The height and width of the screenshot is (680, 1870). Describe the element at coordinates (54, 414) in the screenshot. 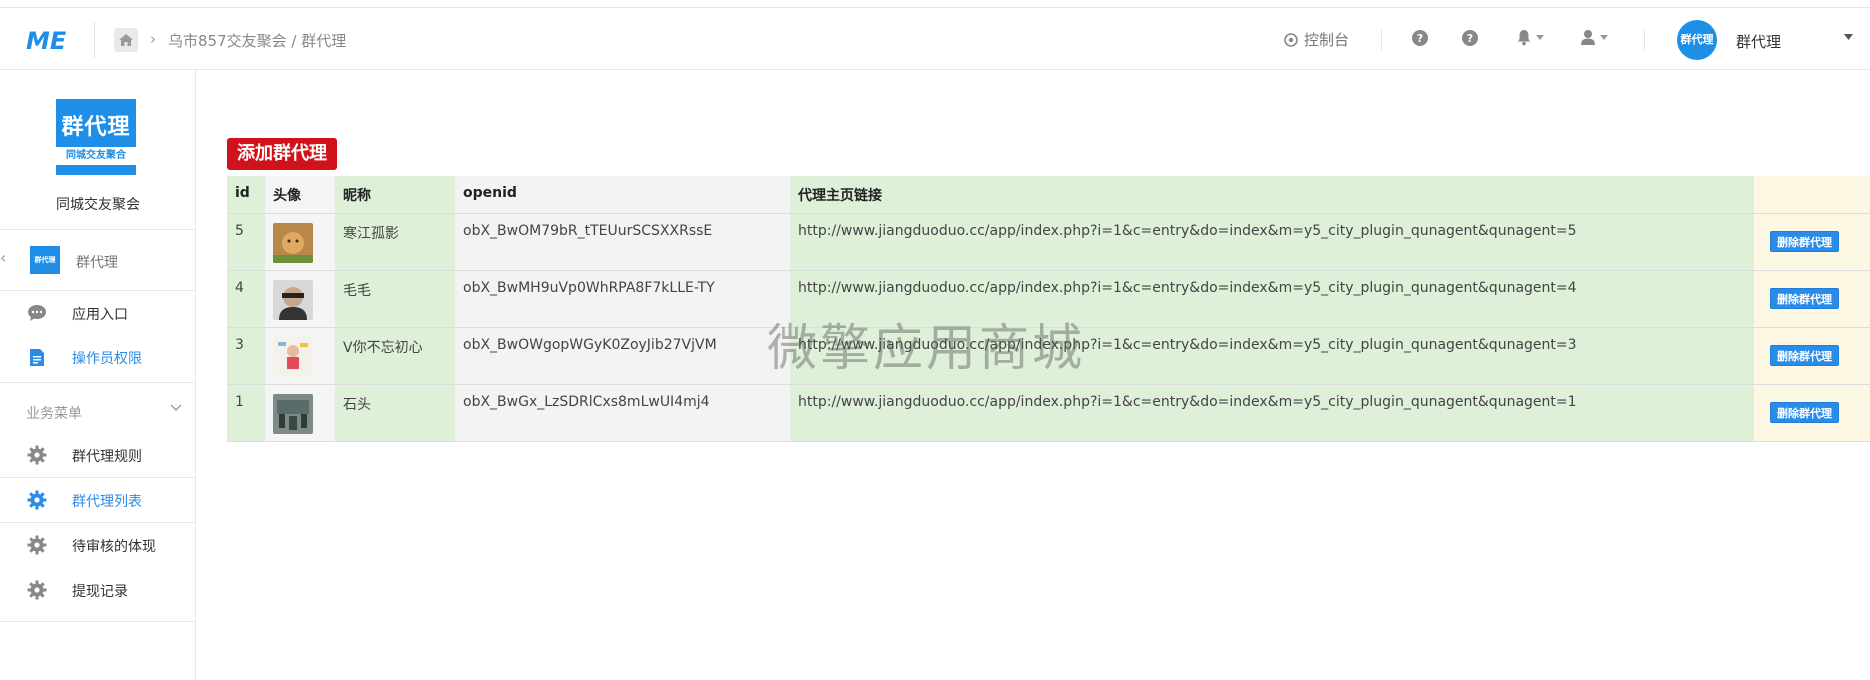

I see `section-title: 业务菜单` at that location.